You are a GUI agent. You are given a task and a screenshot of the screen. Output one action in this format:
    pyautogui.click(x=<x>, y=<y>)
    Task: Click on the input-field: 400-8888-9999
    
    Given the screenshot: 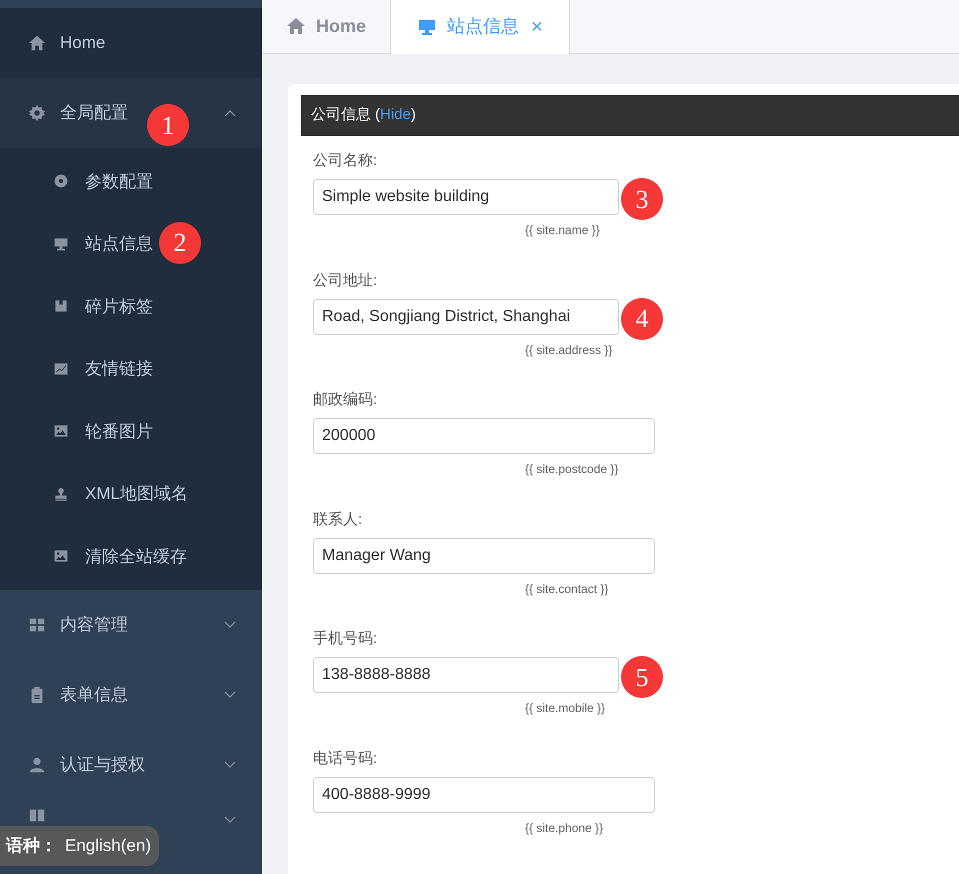 What is the action you would take?
    pyautogui.click(x=484, y=794)
    